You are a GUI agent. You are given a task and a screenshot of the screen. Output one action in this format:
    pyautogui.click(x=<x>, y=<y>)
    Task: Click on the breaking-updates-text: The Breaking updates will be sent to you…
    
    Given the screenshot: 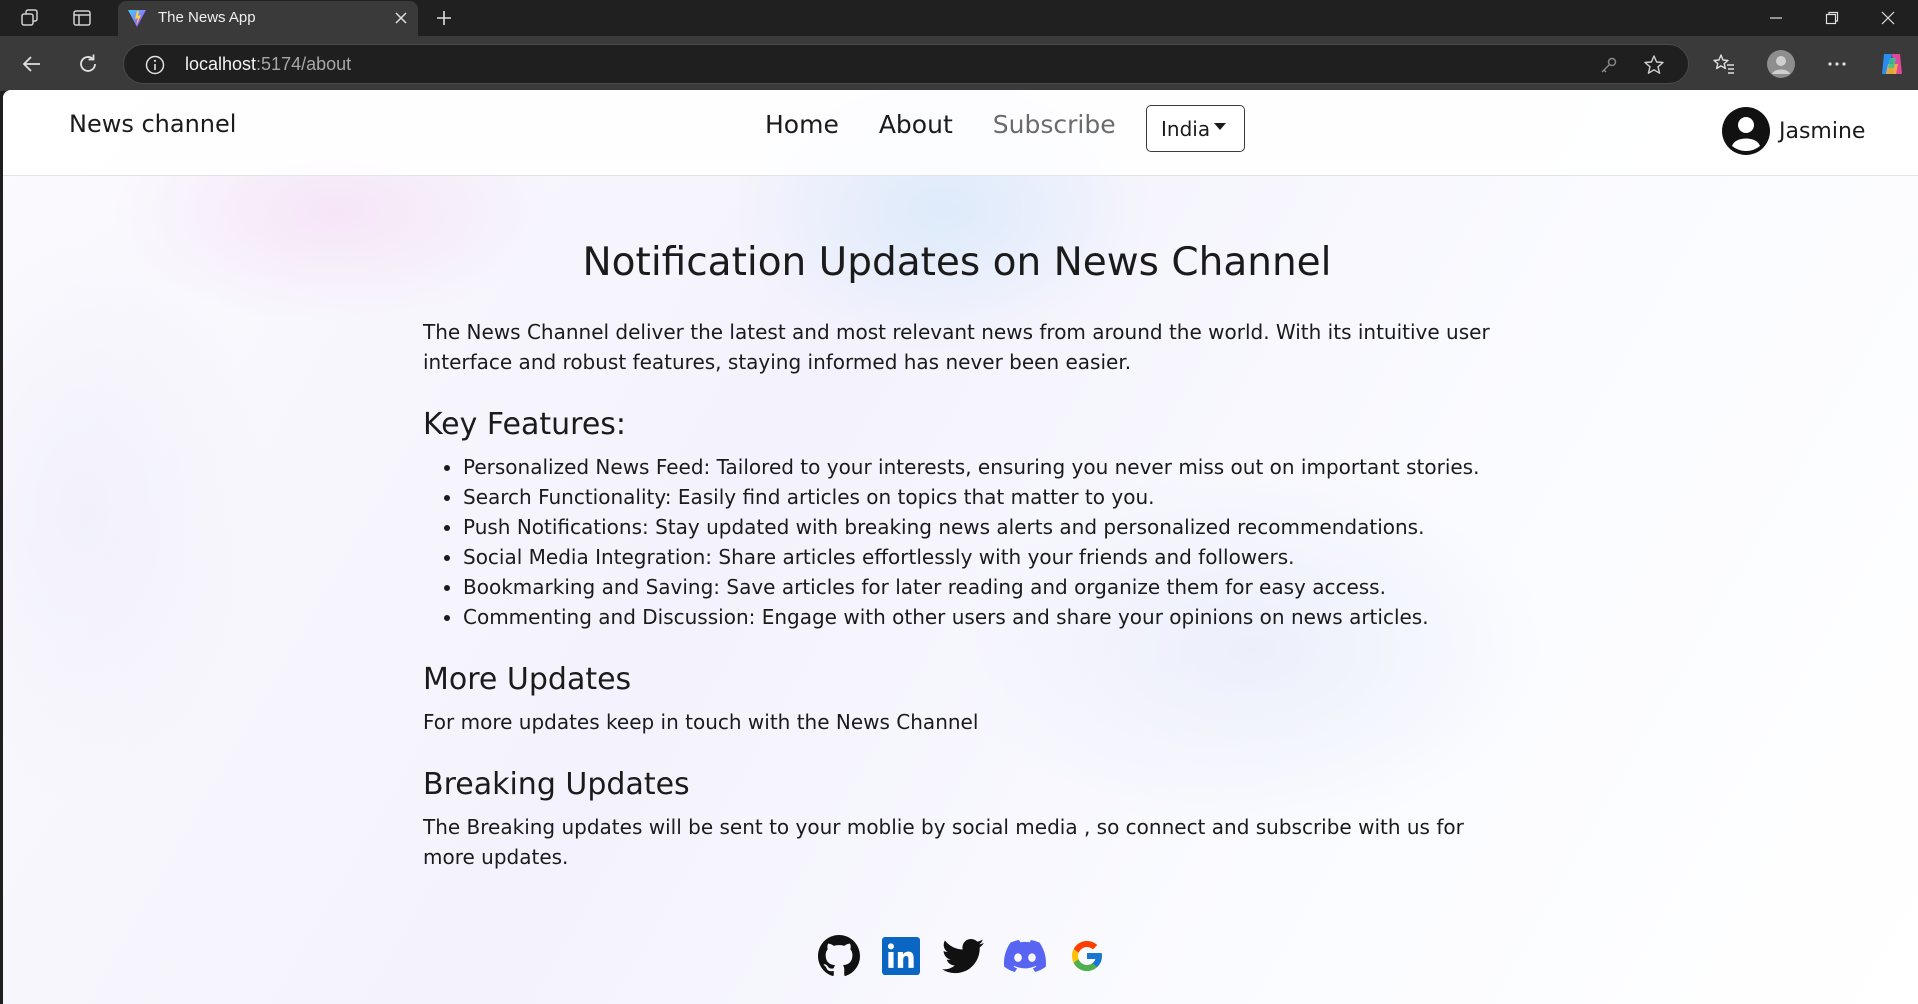 What is the action you would take?
    pyautogui.click(x=943, y=842)
    